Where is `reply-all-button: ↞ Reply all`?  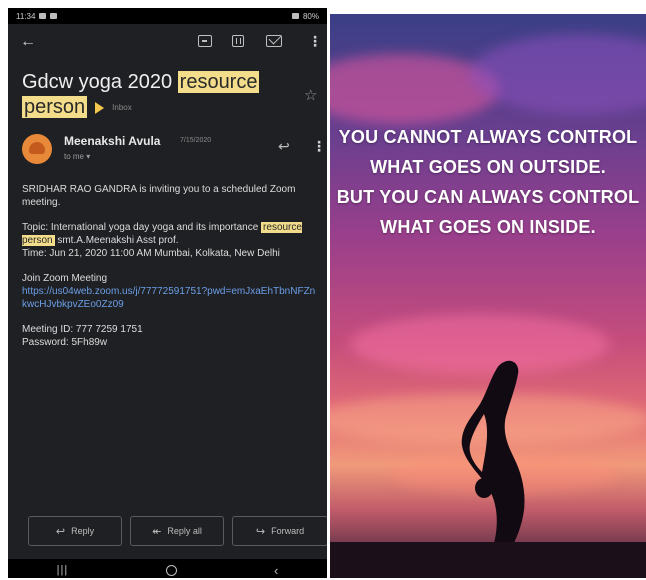
reply-all-button: ↞ Reply all is located at coordinates (177, 531).